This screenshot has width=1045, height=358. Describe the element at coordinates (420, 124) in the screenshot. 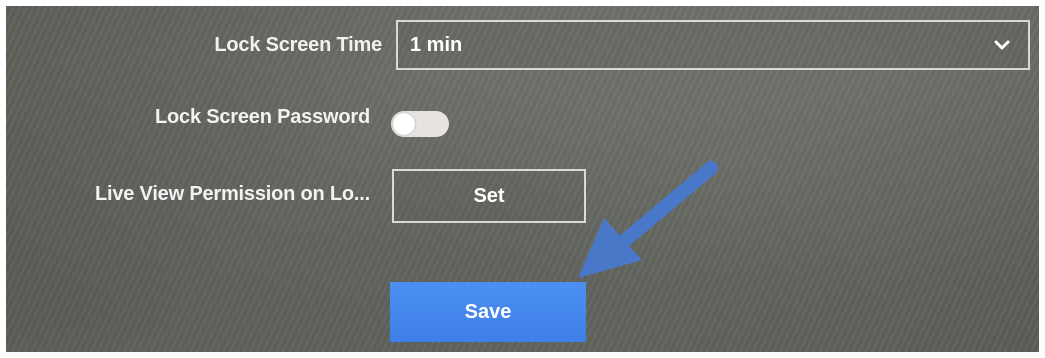

I see `lock-screen-password-toggle` at that location.